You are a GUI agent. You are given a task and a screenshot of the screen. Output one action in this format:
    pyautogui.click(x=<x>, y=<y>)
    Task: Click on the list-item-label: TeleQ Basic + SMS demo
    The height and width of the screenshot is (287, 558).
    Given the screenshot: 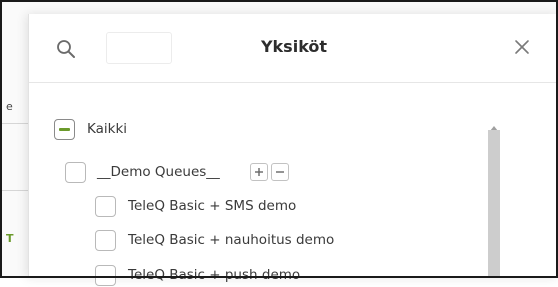 What is the action you would take?
    pyautogui.click(x=212, y=206)
    